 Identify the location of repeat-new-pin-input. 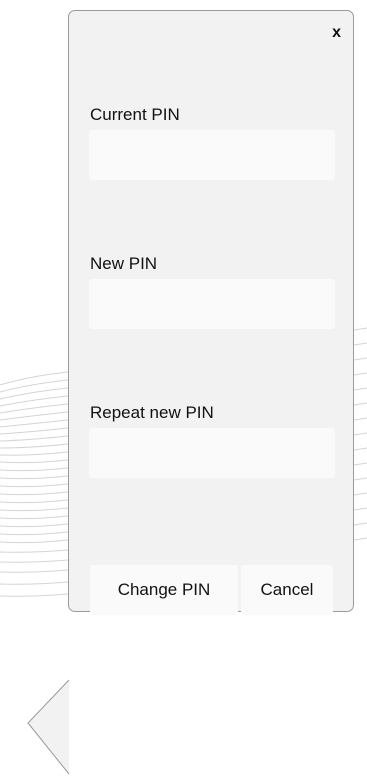
(212, 453).